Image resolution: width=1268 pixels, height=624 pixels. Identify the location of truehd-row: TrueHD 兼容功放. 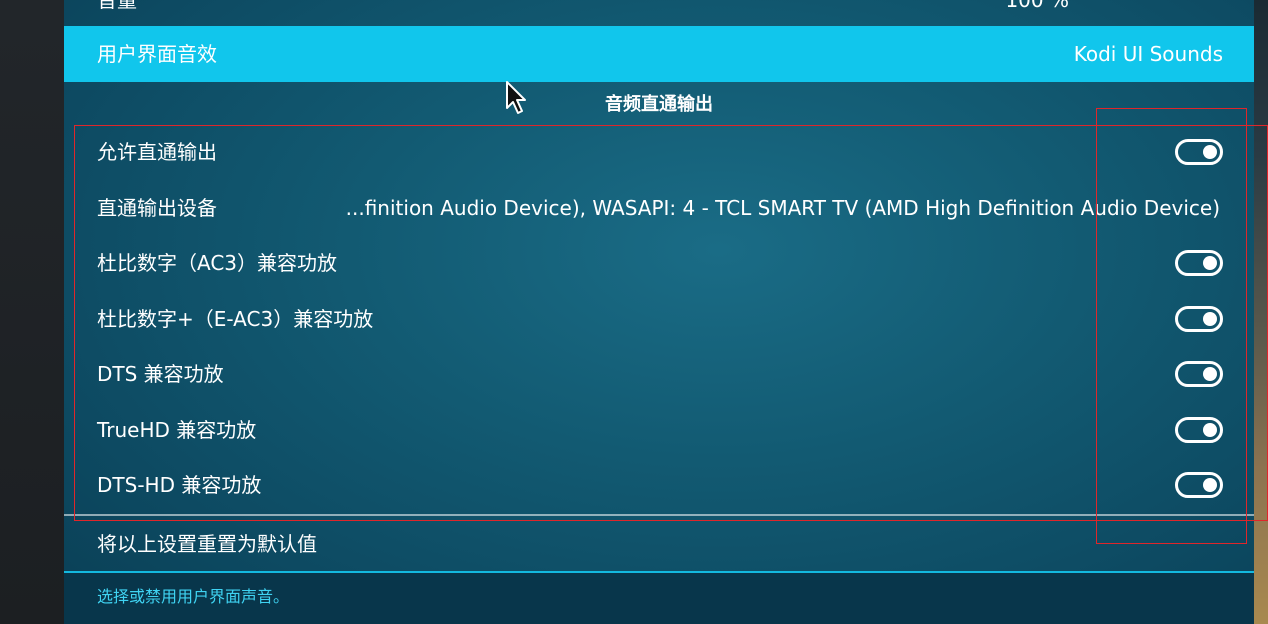
(659, 430).